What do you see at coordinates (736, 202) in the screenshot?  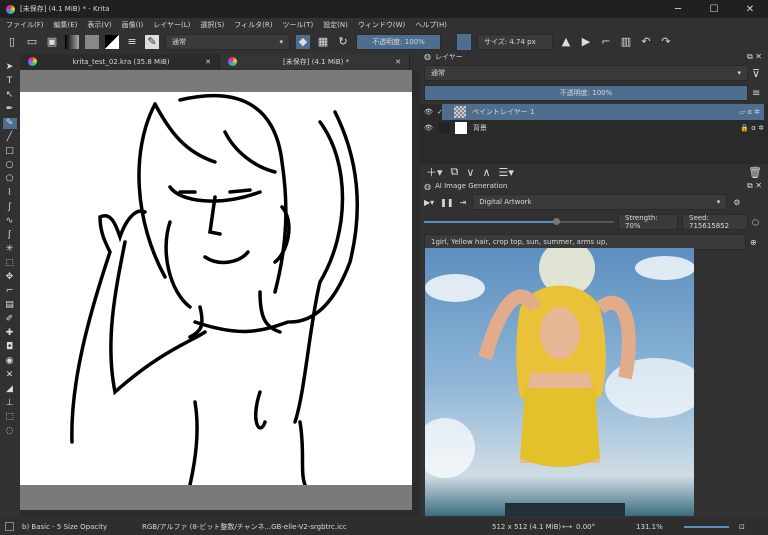 I see `settings-icon: ⚙` at bounding box center [736, 202].